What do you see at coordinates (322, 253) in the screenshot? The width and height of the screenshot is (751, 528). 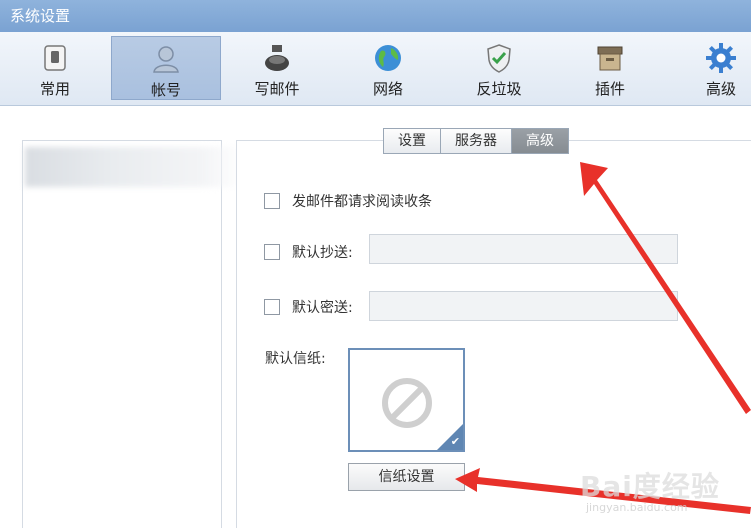 I see `default-cc-label: 默认抄送:` at bounding box center [322, 253].